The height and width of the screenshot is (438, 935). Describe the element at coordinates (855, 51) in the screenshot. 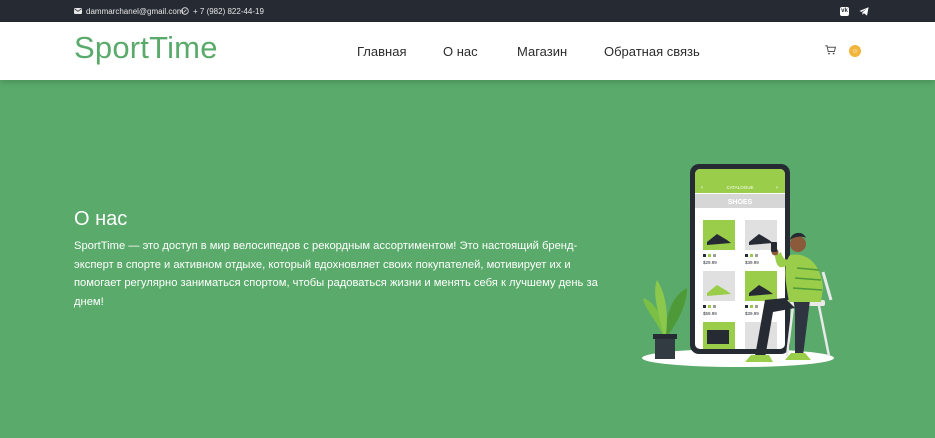

I see `user-icon: ☺` at that location.